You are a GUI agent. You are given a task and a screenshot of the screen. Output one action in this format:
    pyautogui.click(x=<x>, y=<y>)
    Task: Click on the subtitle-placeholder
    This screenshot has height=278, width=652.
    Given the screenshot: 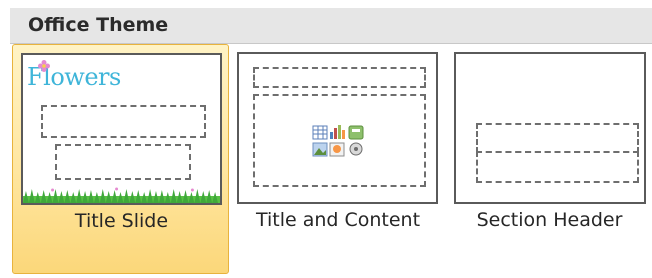 What is the action you would take?
    pyautogui.click(x=123, y=162)
    